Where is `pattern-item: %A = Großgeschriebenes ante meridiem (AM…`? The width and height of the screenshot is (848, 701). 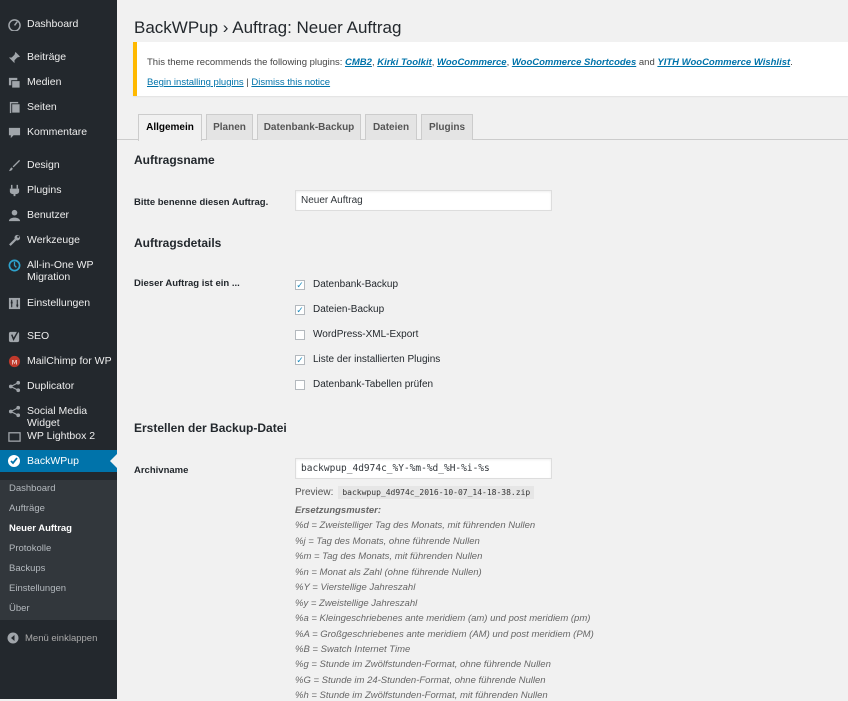
pattern-item: %A = Großgeschriebenes ante meridiem (AM… is located at coordinates (444, 634).